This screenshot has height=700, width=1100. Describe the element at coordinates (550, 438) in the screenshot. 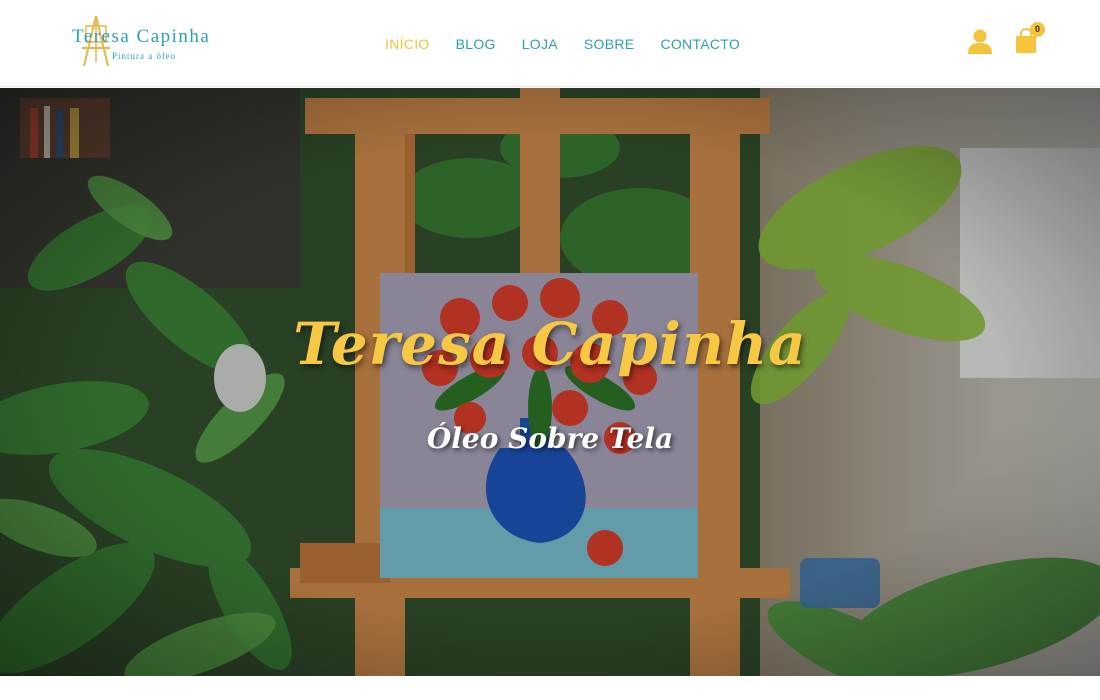

I see `hero-subtitle: Óleo Sobre Tela` at that location.